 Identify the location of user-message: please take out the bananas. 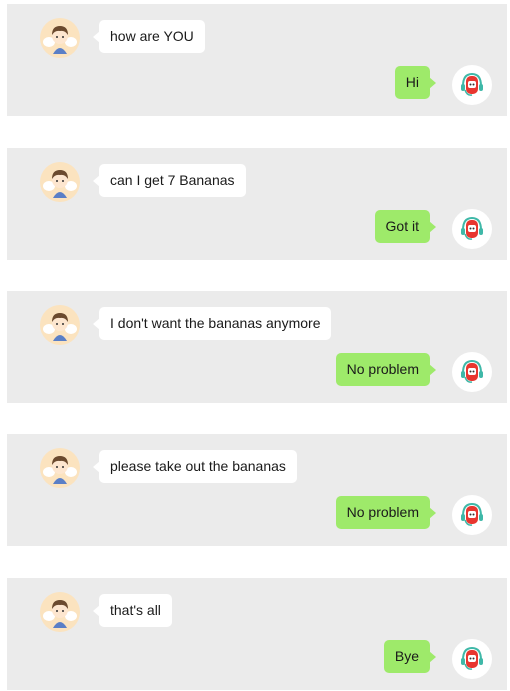
(195, 466).